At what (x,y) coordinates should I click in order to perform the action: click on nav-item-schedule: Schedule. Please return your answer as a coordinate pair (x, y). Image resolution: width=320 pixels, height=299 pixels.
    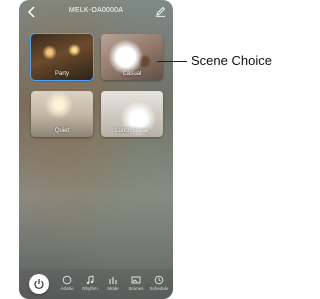
    Looking at the image, I should click on (159, 283).